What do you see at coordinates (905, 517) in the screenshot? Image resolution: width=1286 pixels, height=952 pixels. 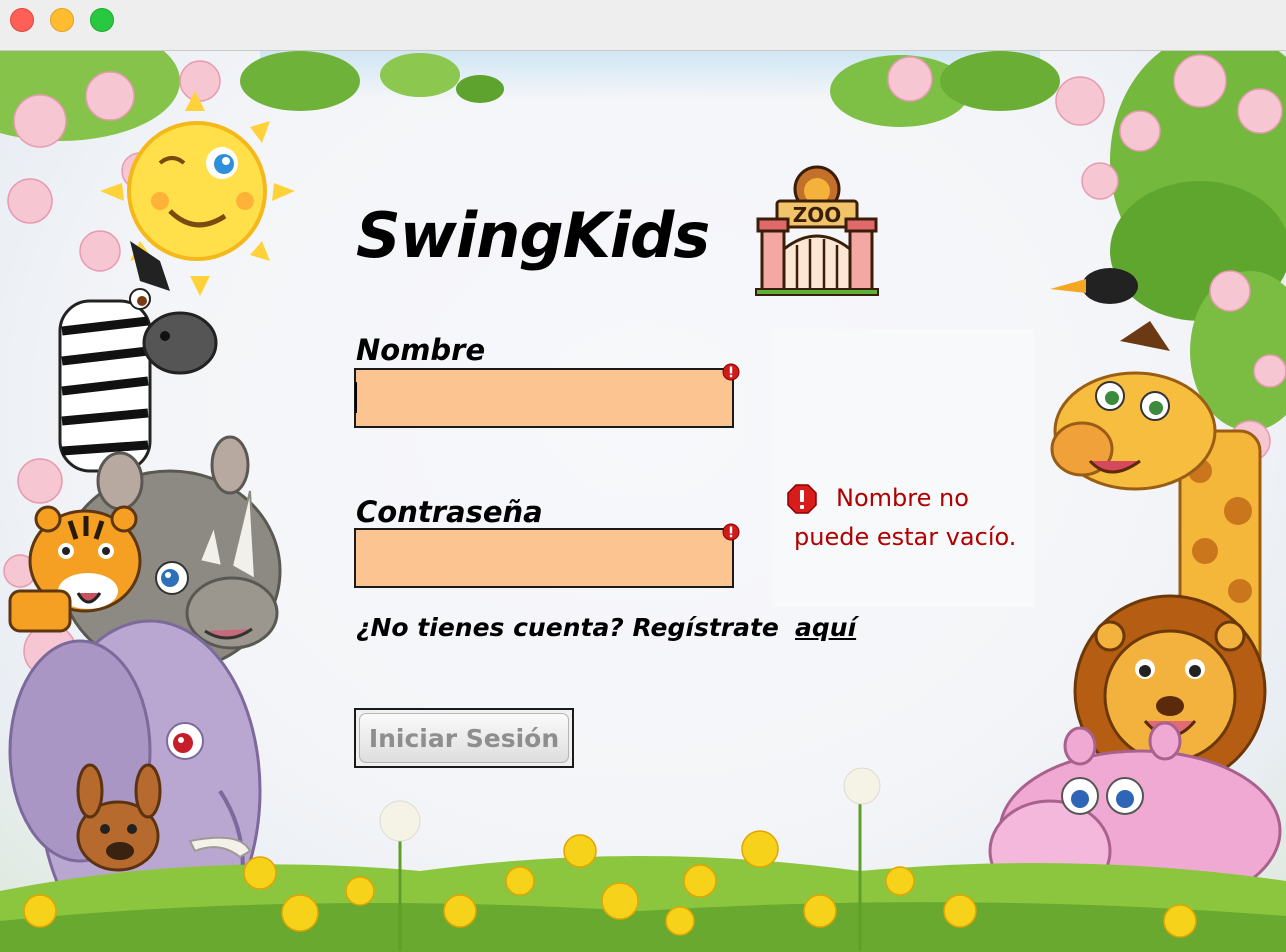 I see `error-message-text: Nombre no puede estar vacío.` at bounding box center [905, 517].